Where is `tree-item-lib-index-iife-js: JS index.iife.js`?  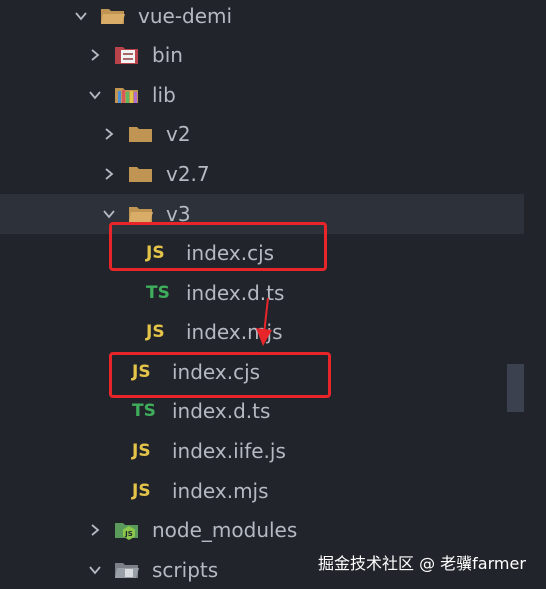
tree-item-lib-index-iife-js: JS index.iife.js is located at coordinates (262, 451).